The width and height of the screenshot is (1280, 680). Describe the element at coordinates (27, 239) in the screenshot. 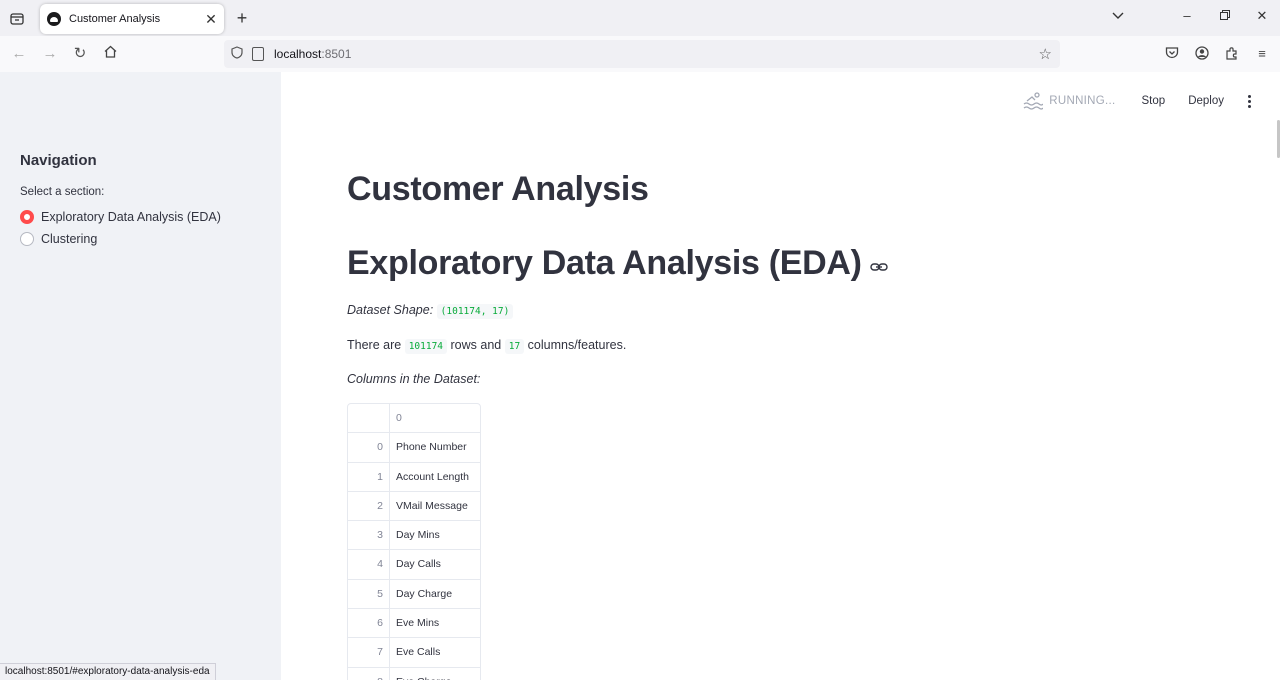

I see `radio-unselected-icon` at that location.